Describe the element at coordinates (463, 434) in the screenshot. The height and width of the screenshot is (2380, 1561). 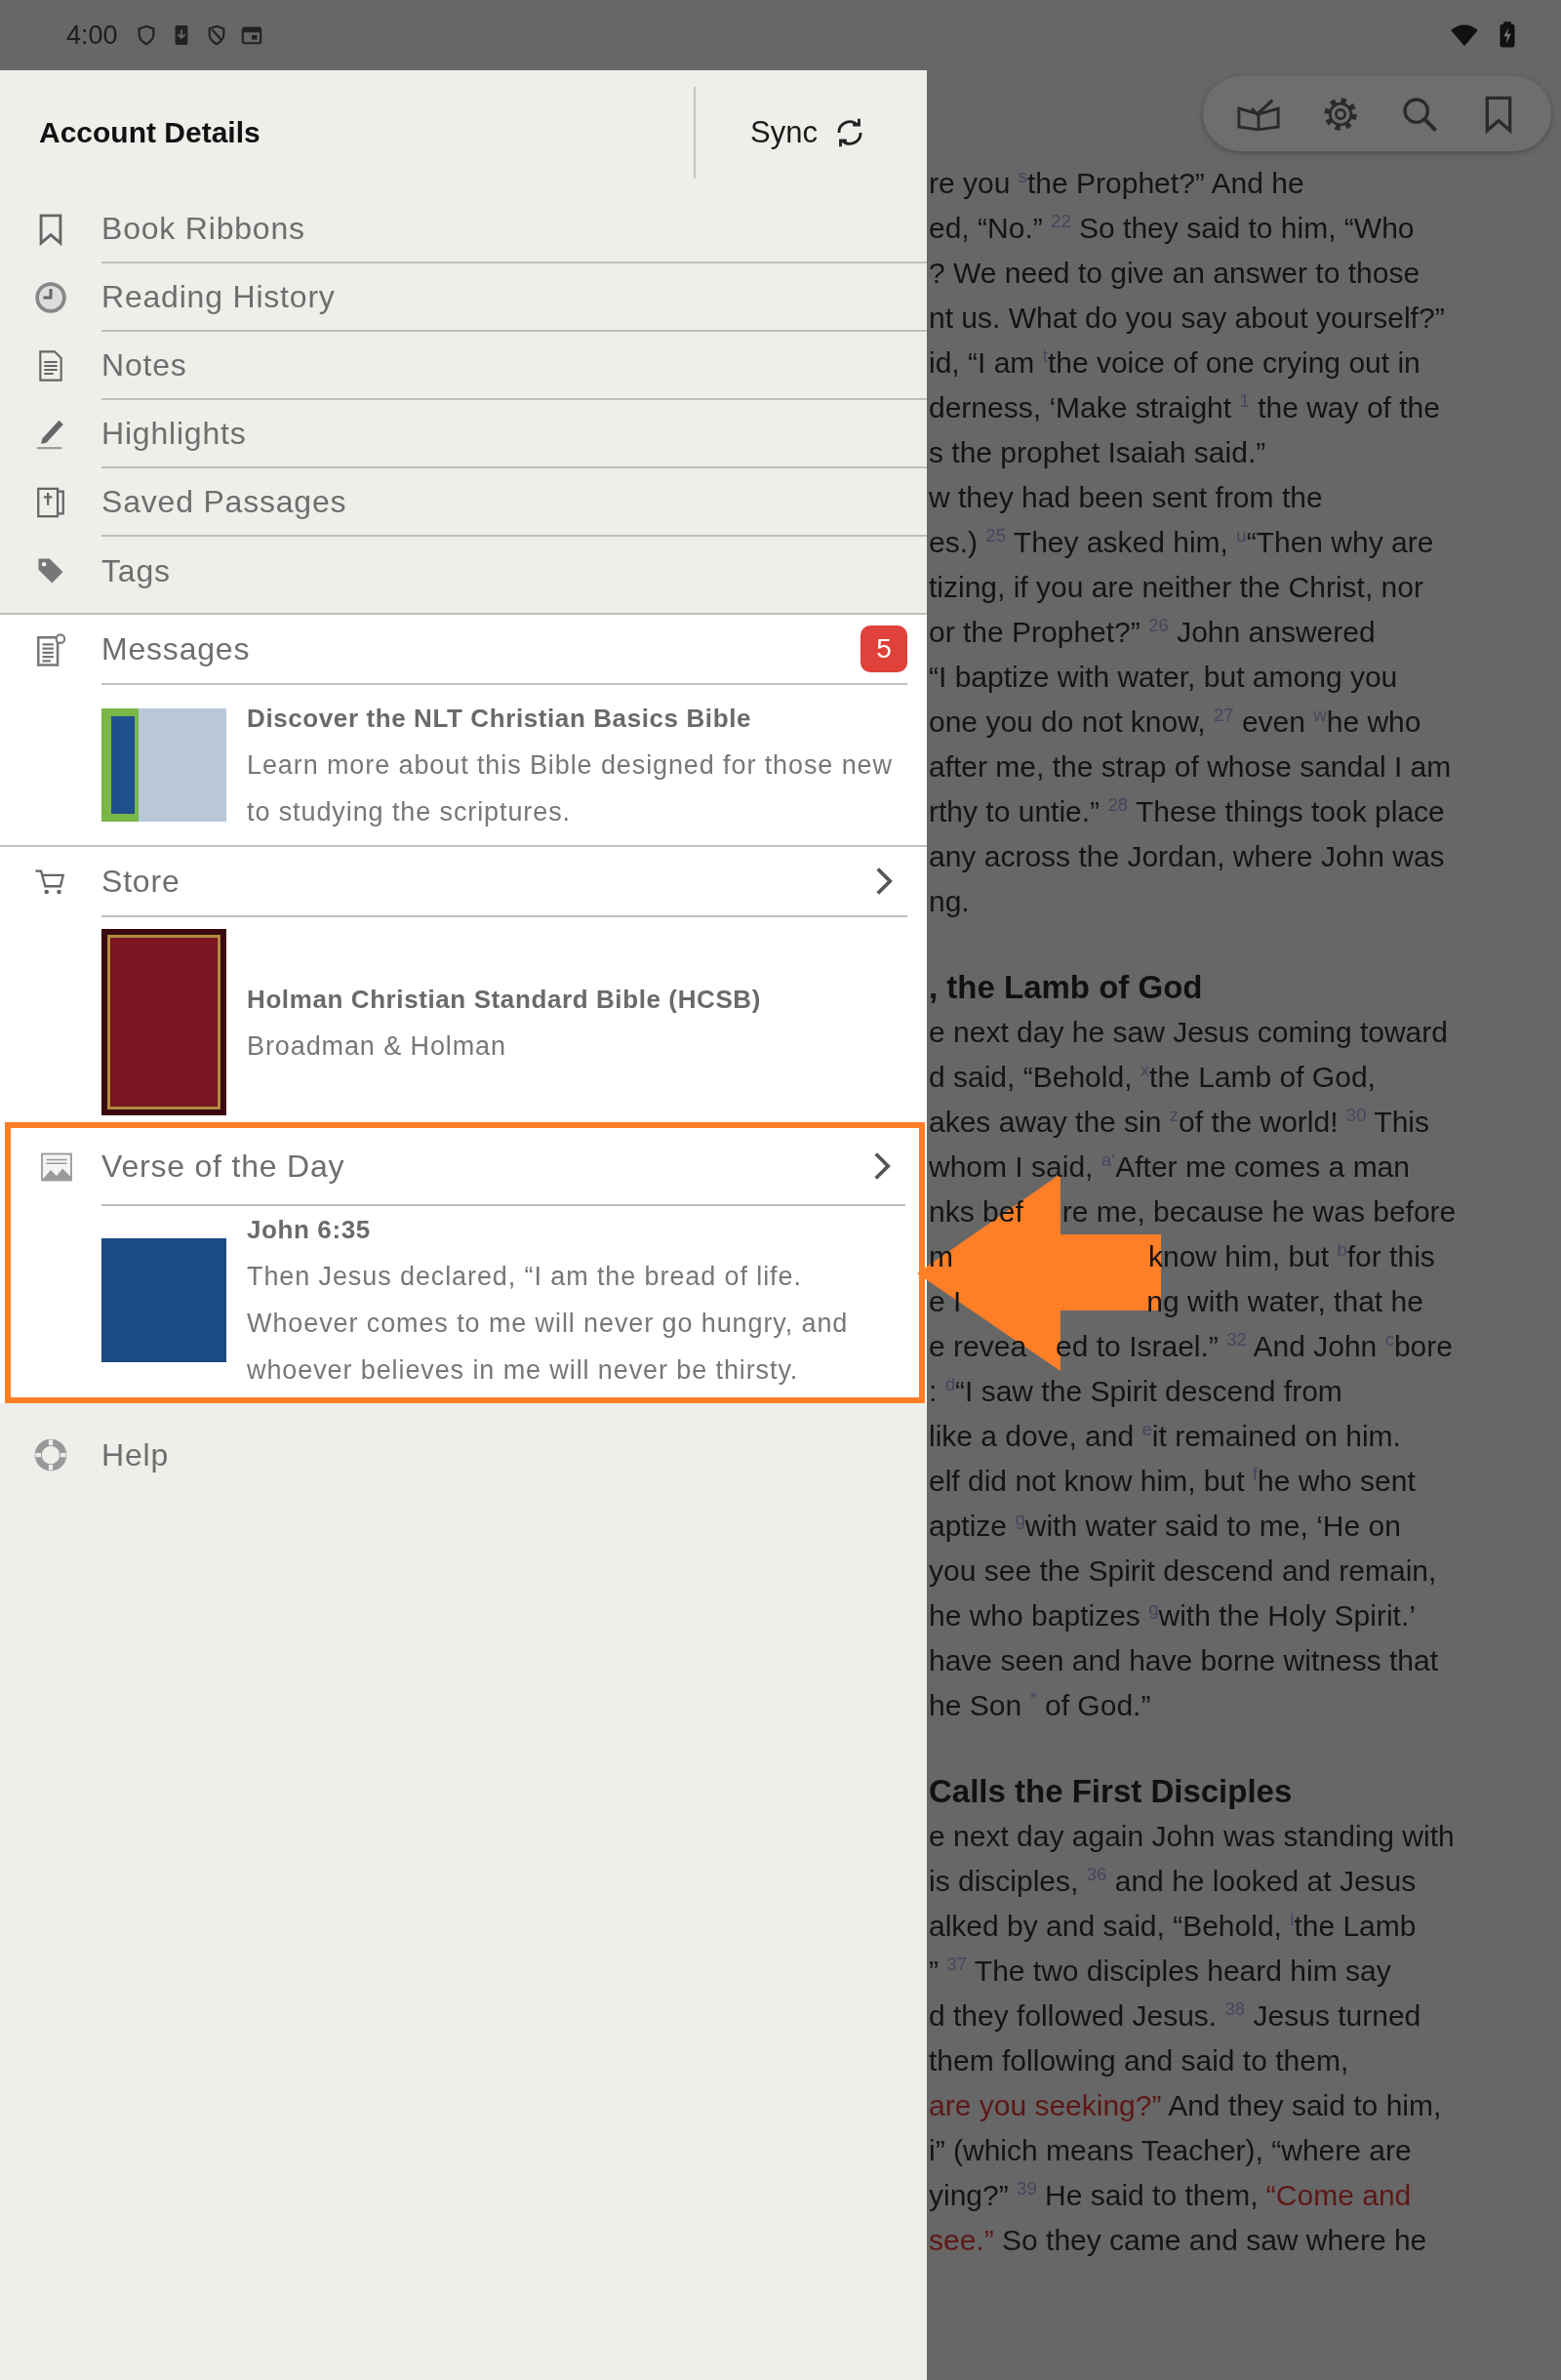
I see `menu-item: Highlights` at that location.